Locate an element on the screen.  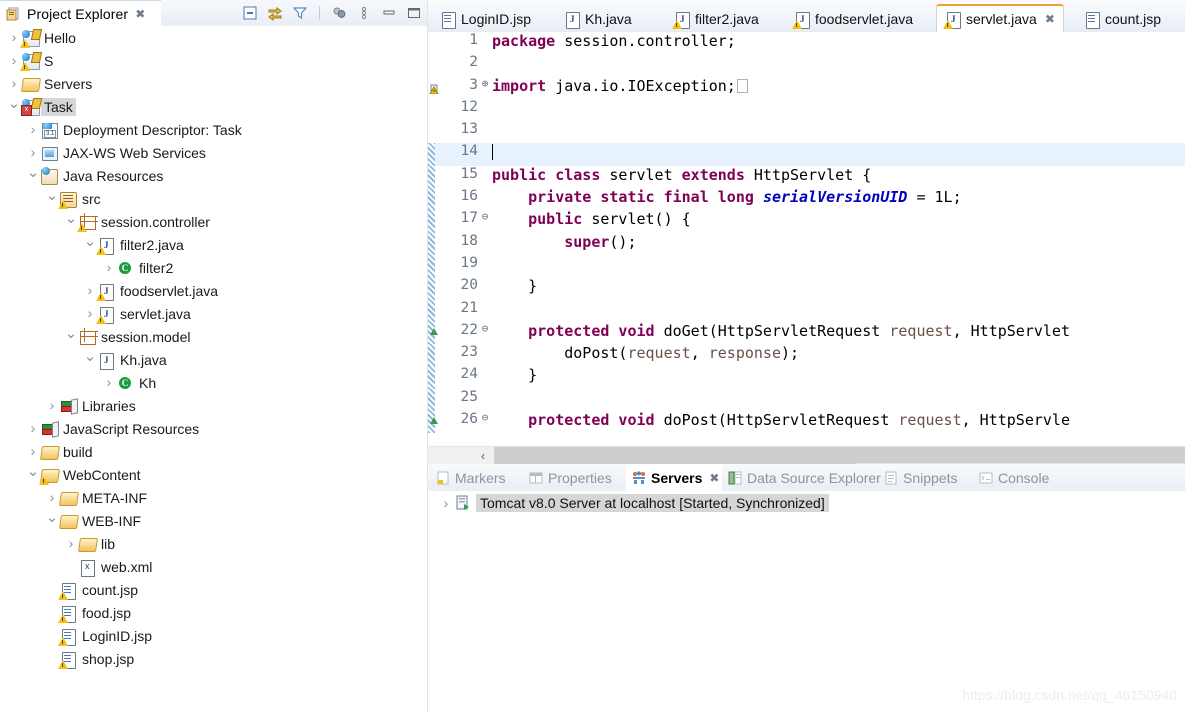
tree-item-javascript-resources: JavaScript Resources is located at coordinates (214, 428).